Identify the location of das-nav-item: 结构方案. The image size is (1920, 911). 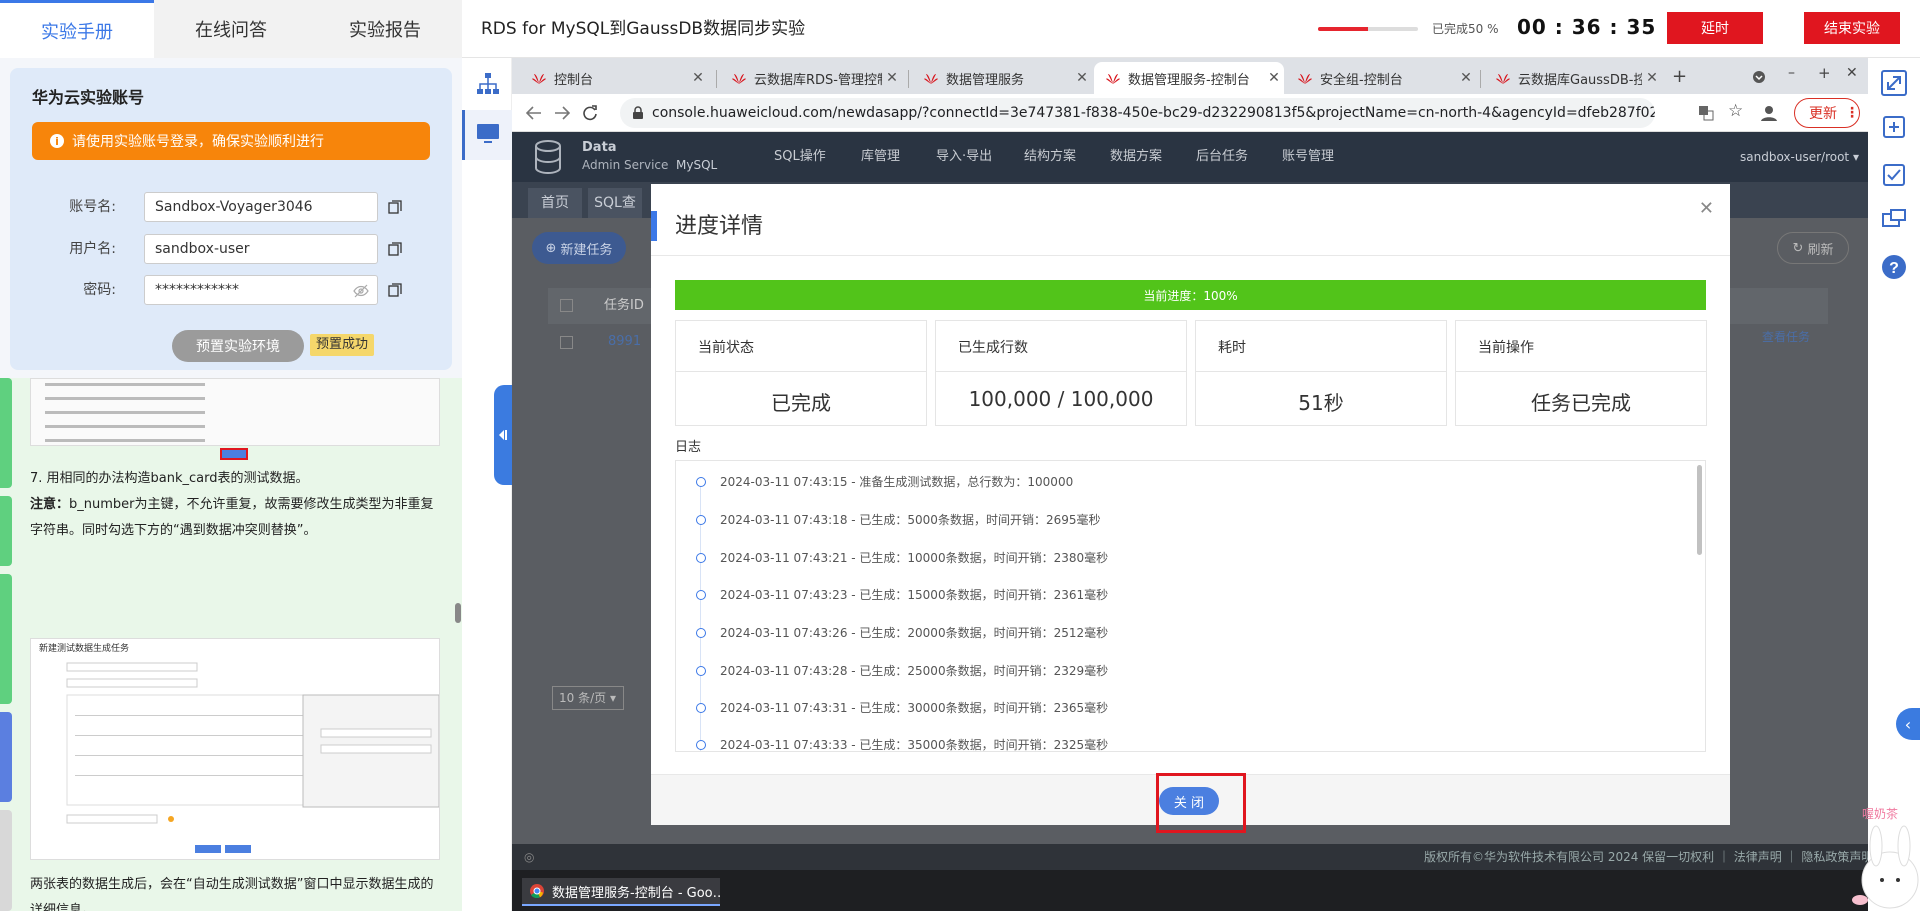
(1050, 157).